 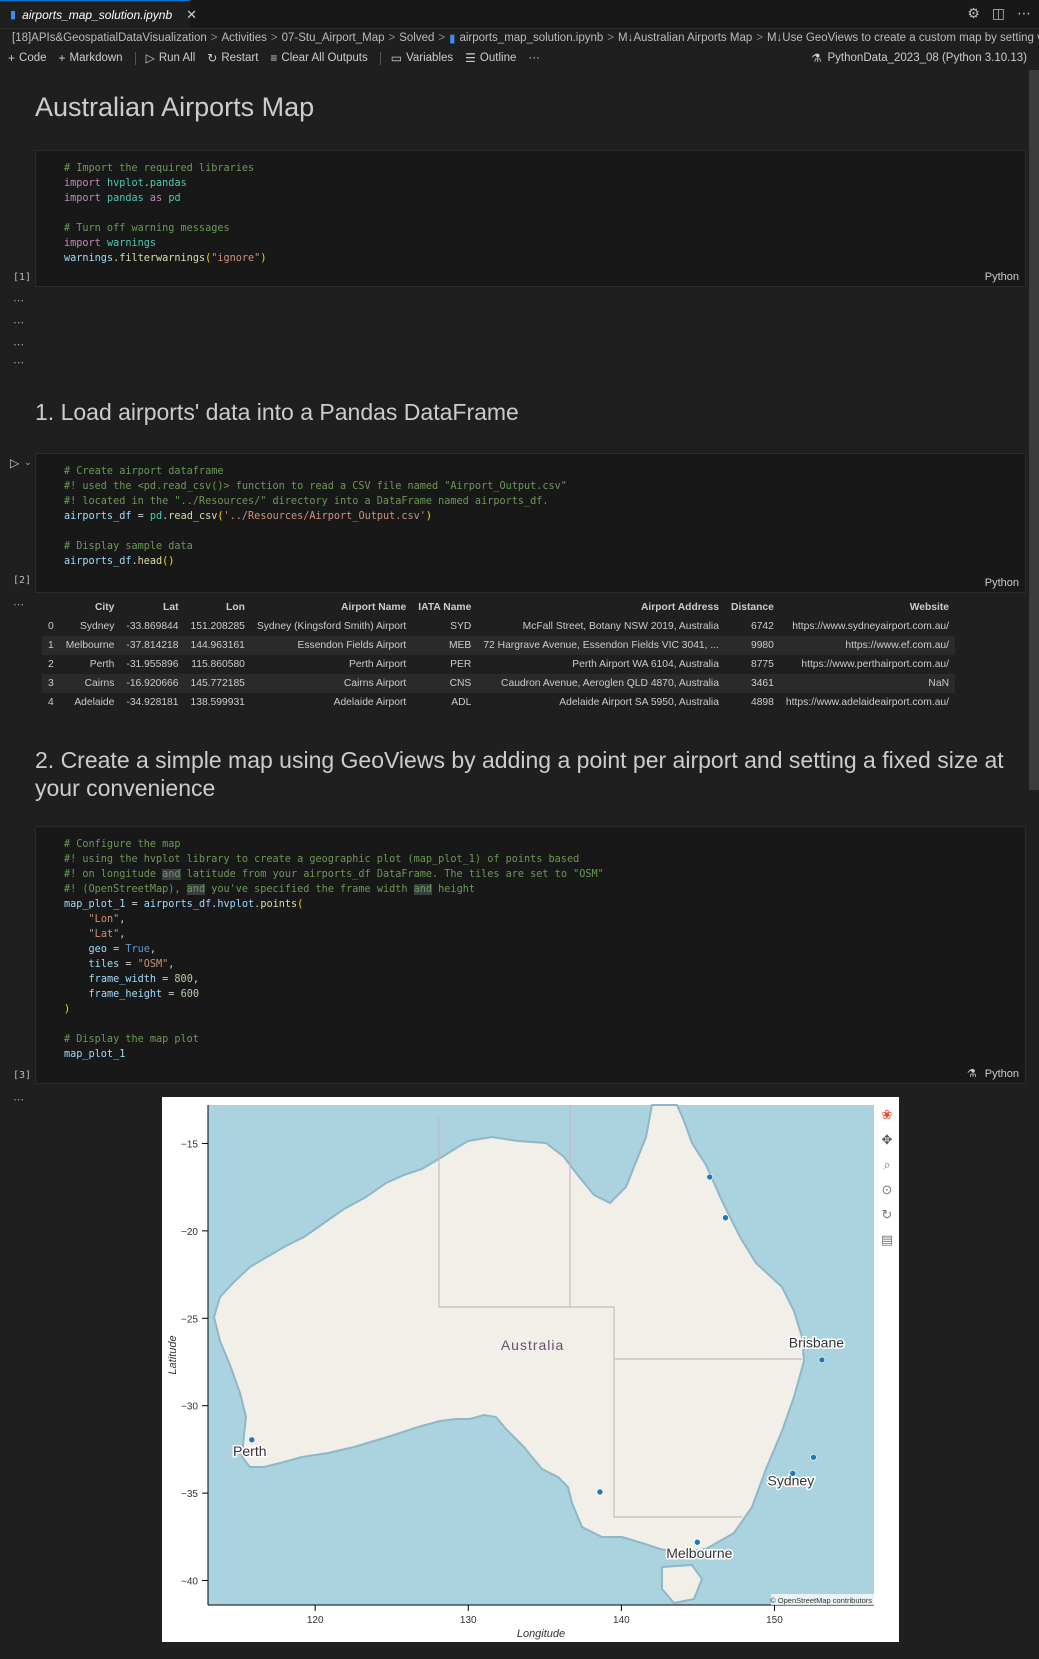 What do you see at coordinates (973, 13) in the screenshot?
I see `gear-icon: ⚙` at bounding box center [973, 13].